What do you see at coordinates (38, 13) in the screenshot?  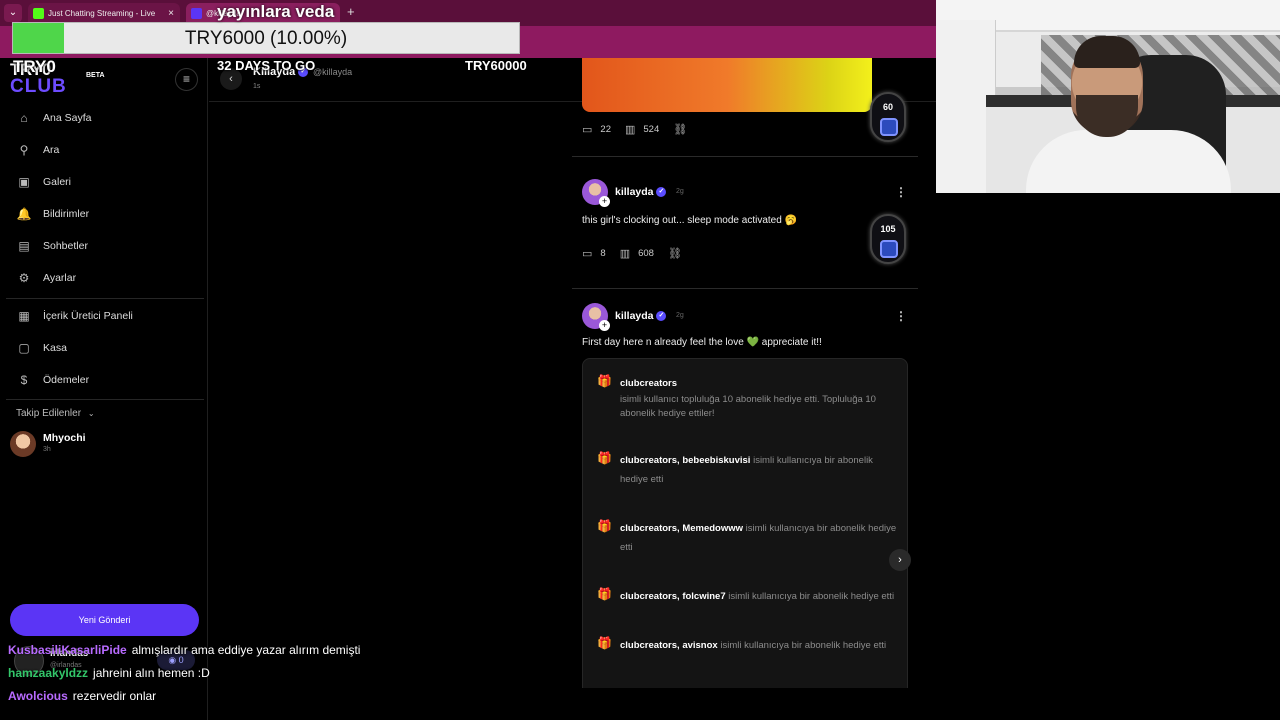 I see `kick-favicon-icon` at bounding box center [38, 13].